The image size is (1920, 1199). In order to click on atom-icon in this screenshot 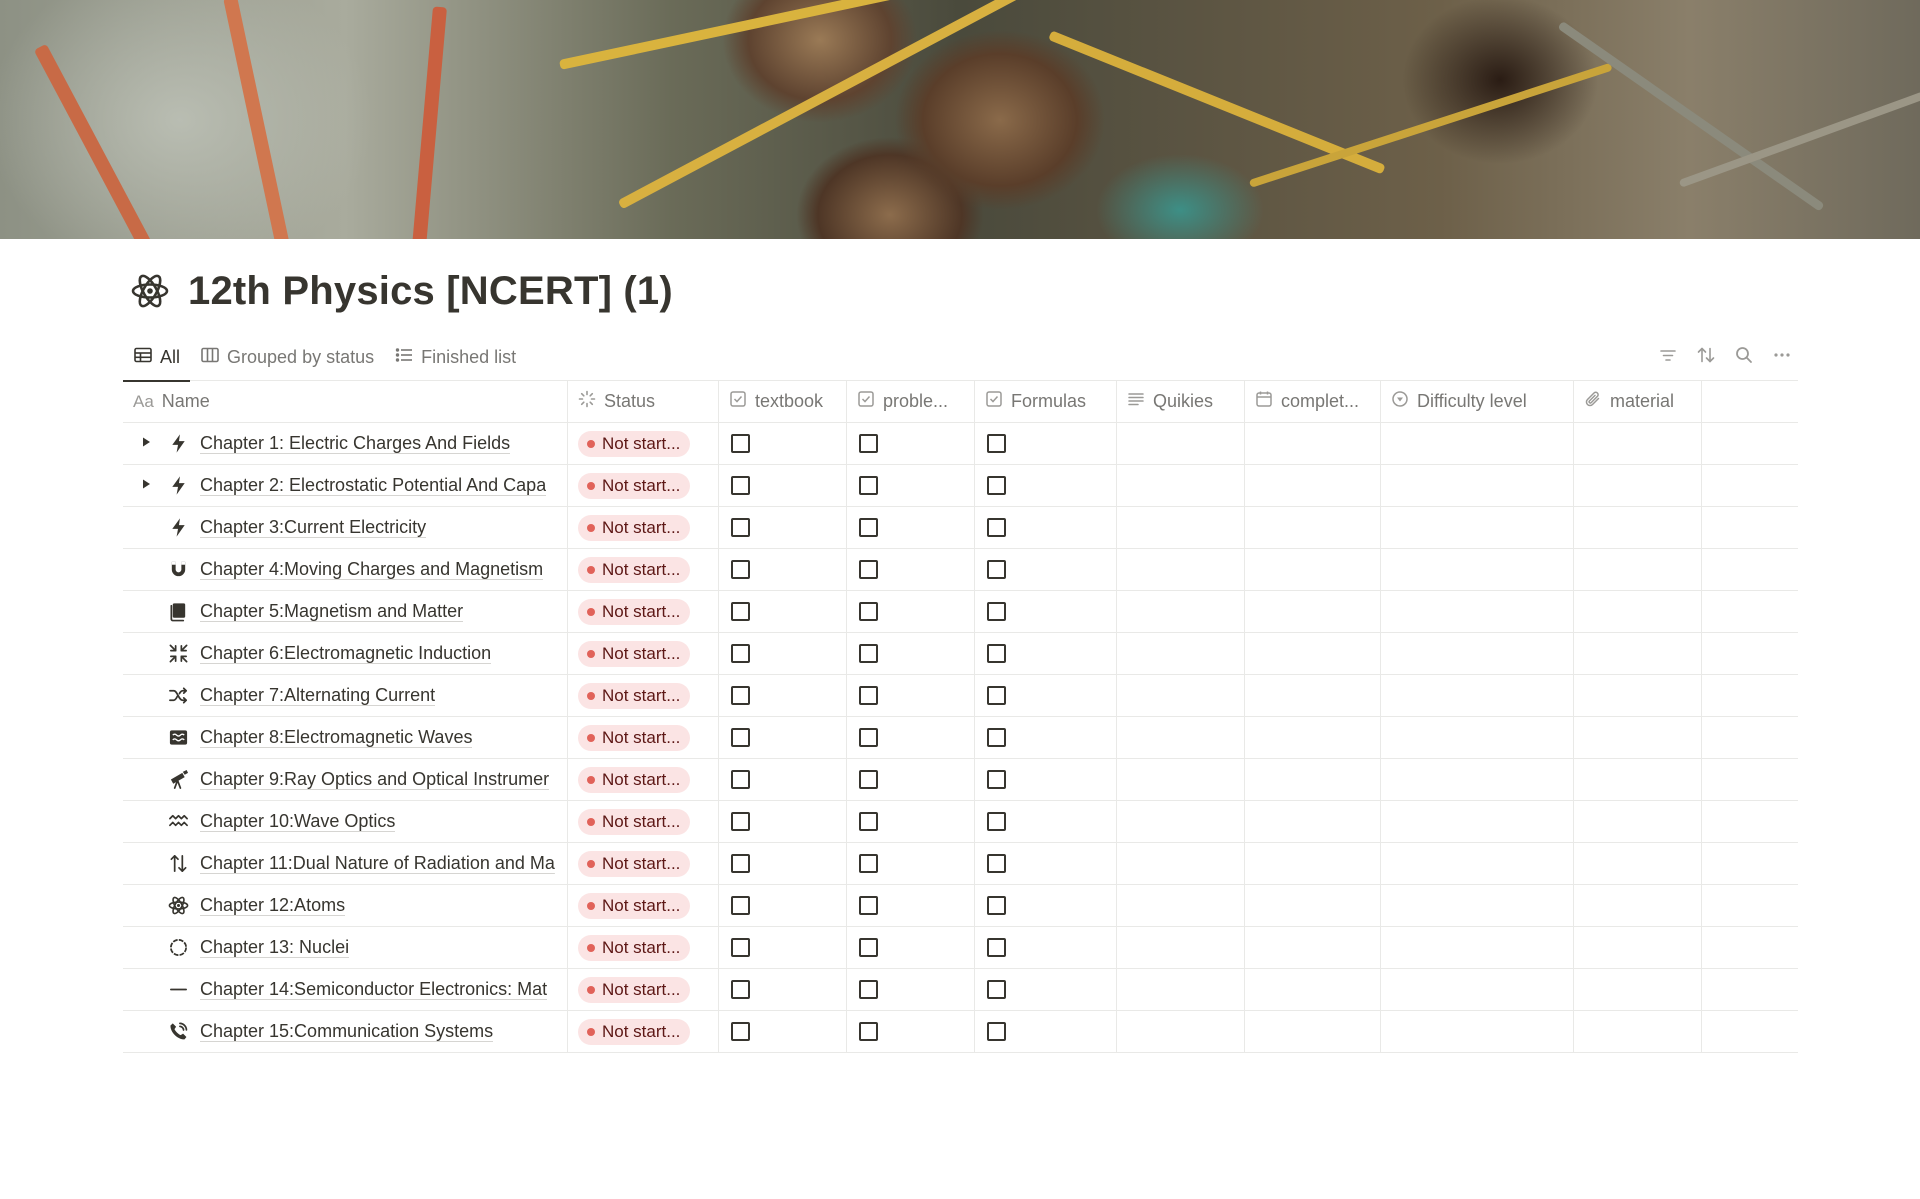, I will do `click(150, 291)`.